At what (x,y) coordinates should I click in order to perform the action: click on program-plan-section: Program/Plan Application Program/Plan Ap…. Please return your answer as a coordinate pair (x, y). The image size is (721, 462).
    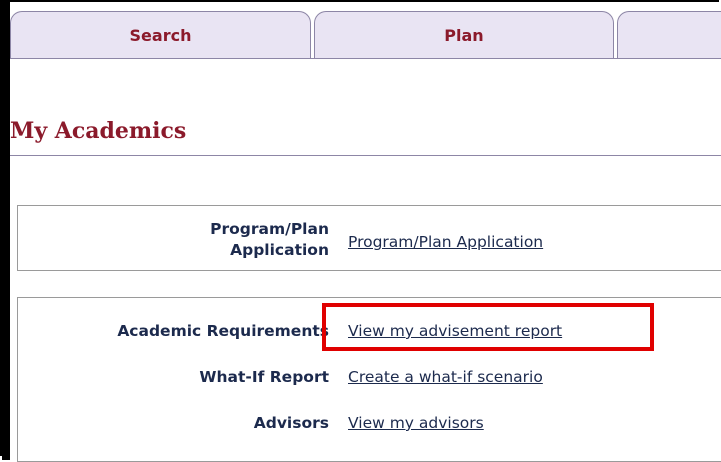
    Looking at the image, I should click on (369, 238).